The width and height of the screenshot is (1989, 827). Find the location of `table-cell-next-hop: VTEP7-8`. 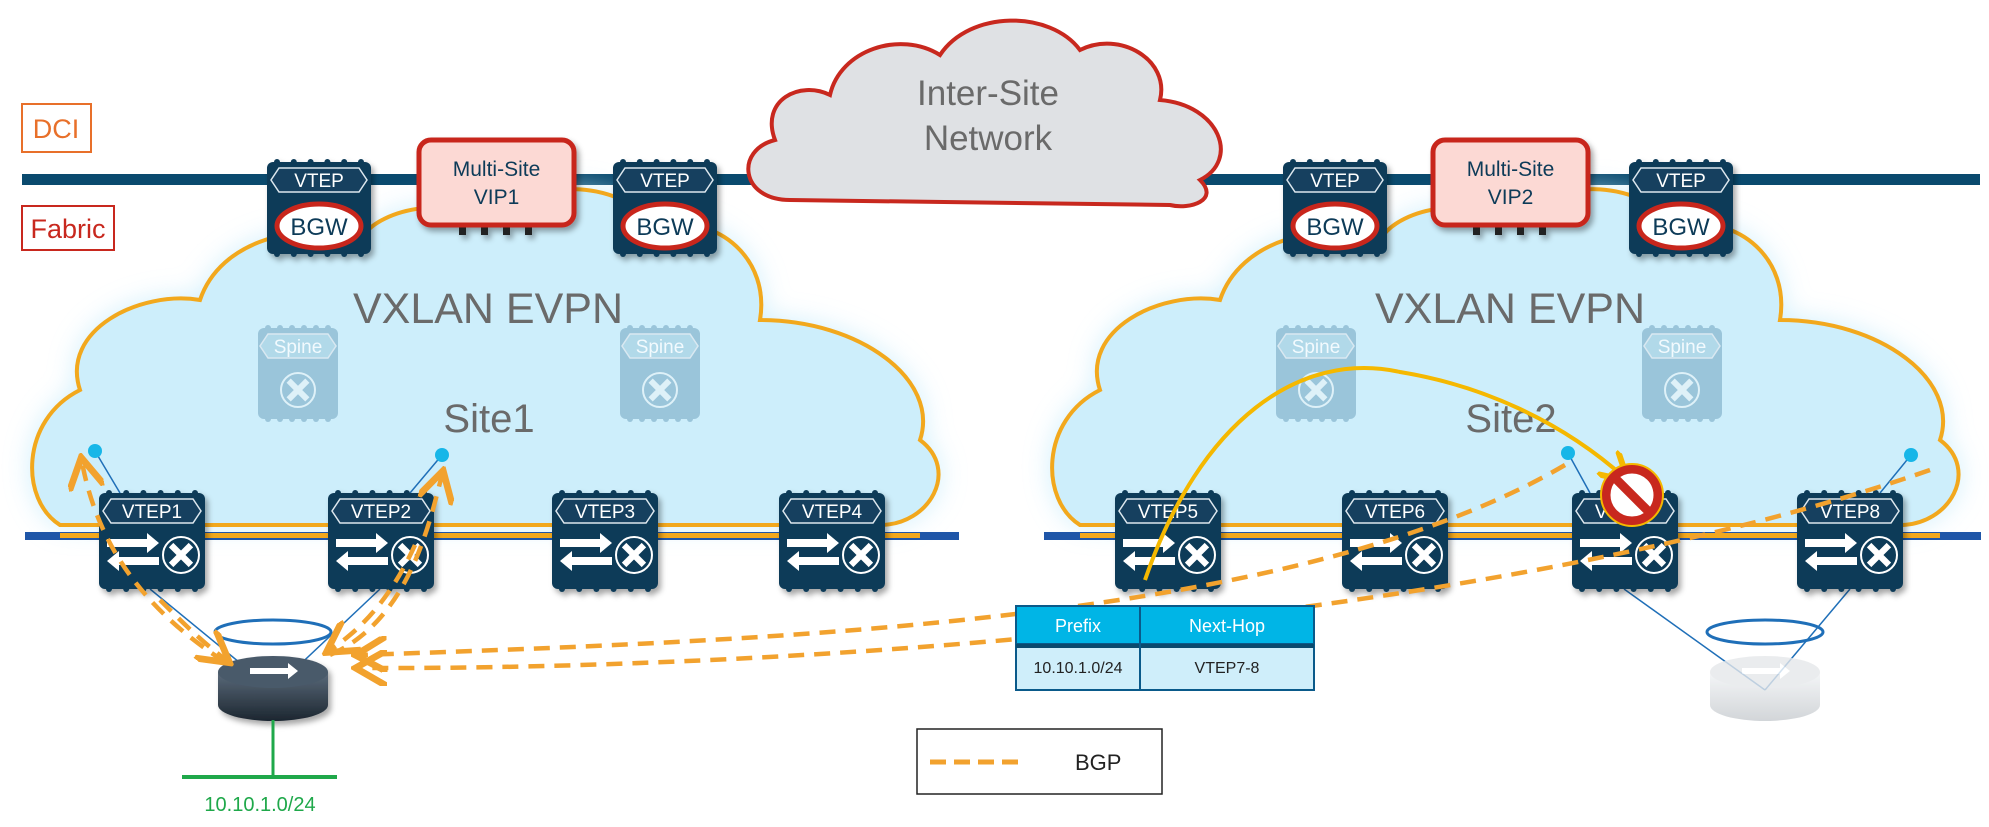

table-cell-next-hop: VTEP7-8 is located at coordinates (1227, 668).